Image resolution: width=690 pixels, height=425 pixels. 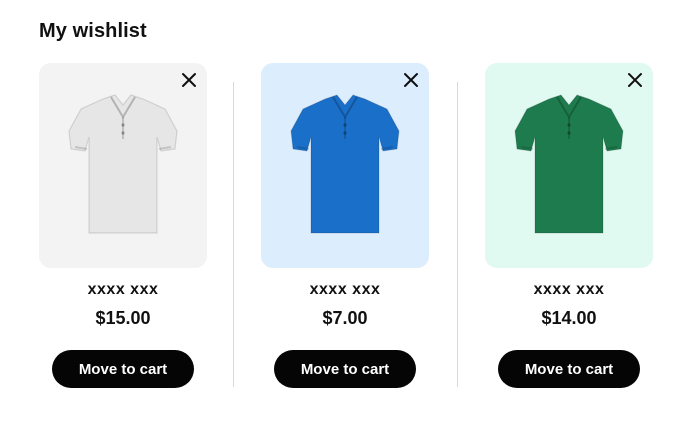 I want to click on product-price: $14.00, so click(x=569, y=318).